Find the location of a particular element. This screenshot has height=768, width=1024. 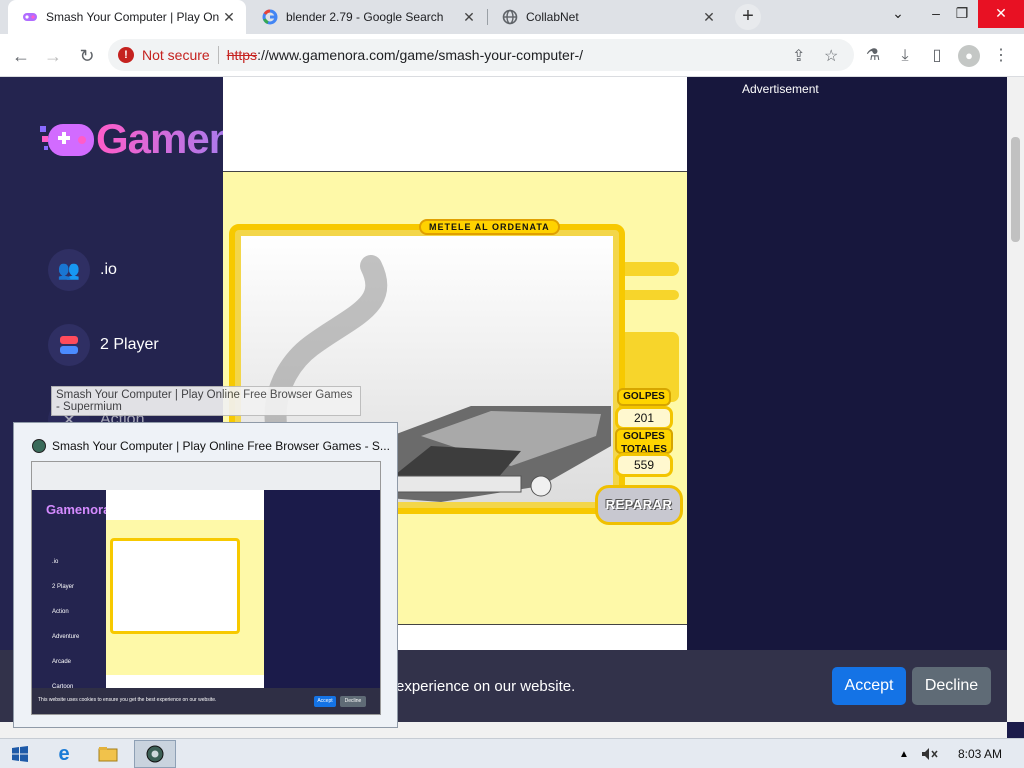

internet-explorer-icon: e is located at coordinates (64, 754).